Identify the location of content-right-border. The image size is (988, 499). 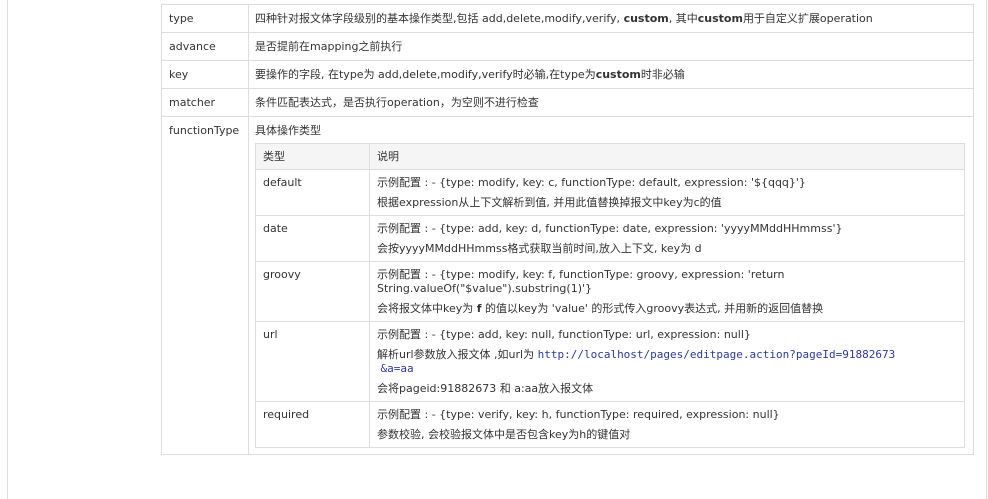
(986, 249).